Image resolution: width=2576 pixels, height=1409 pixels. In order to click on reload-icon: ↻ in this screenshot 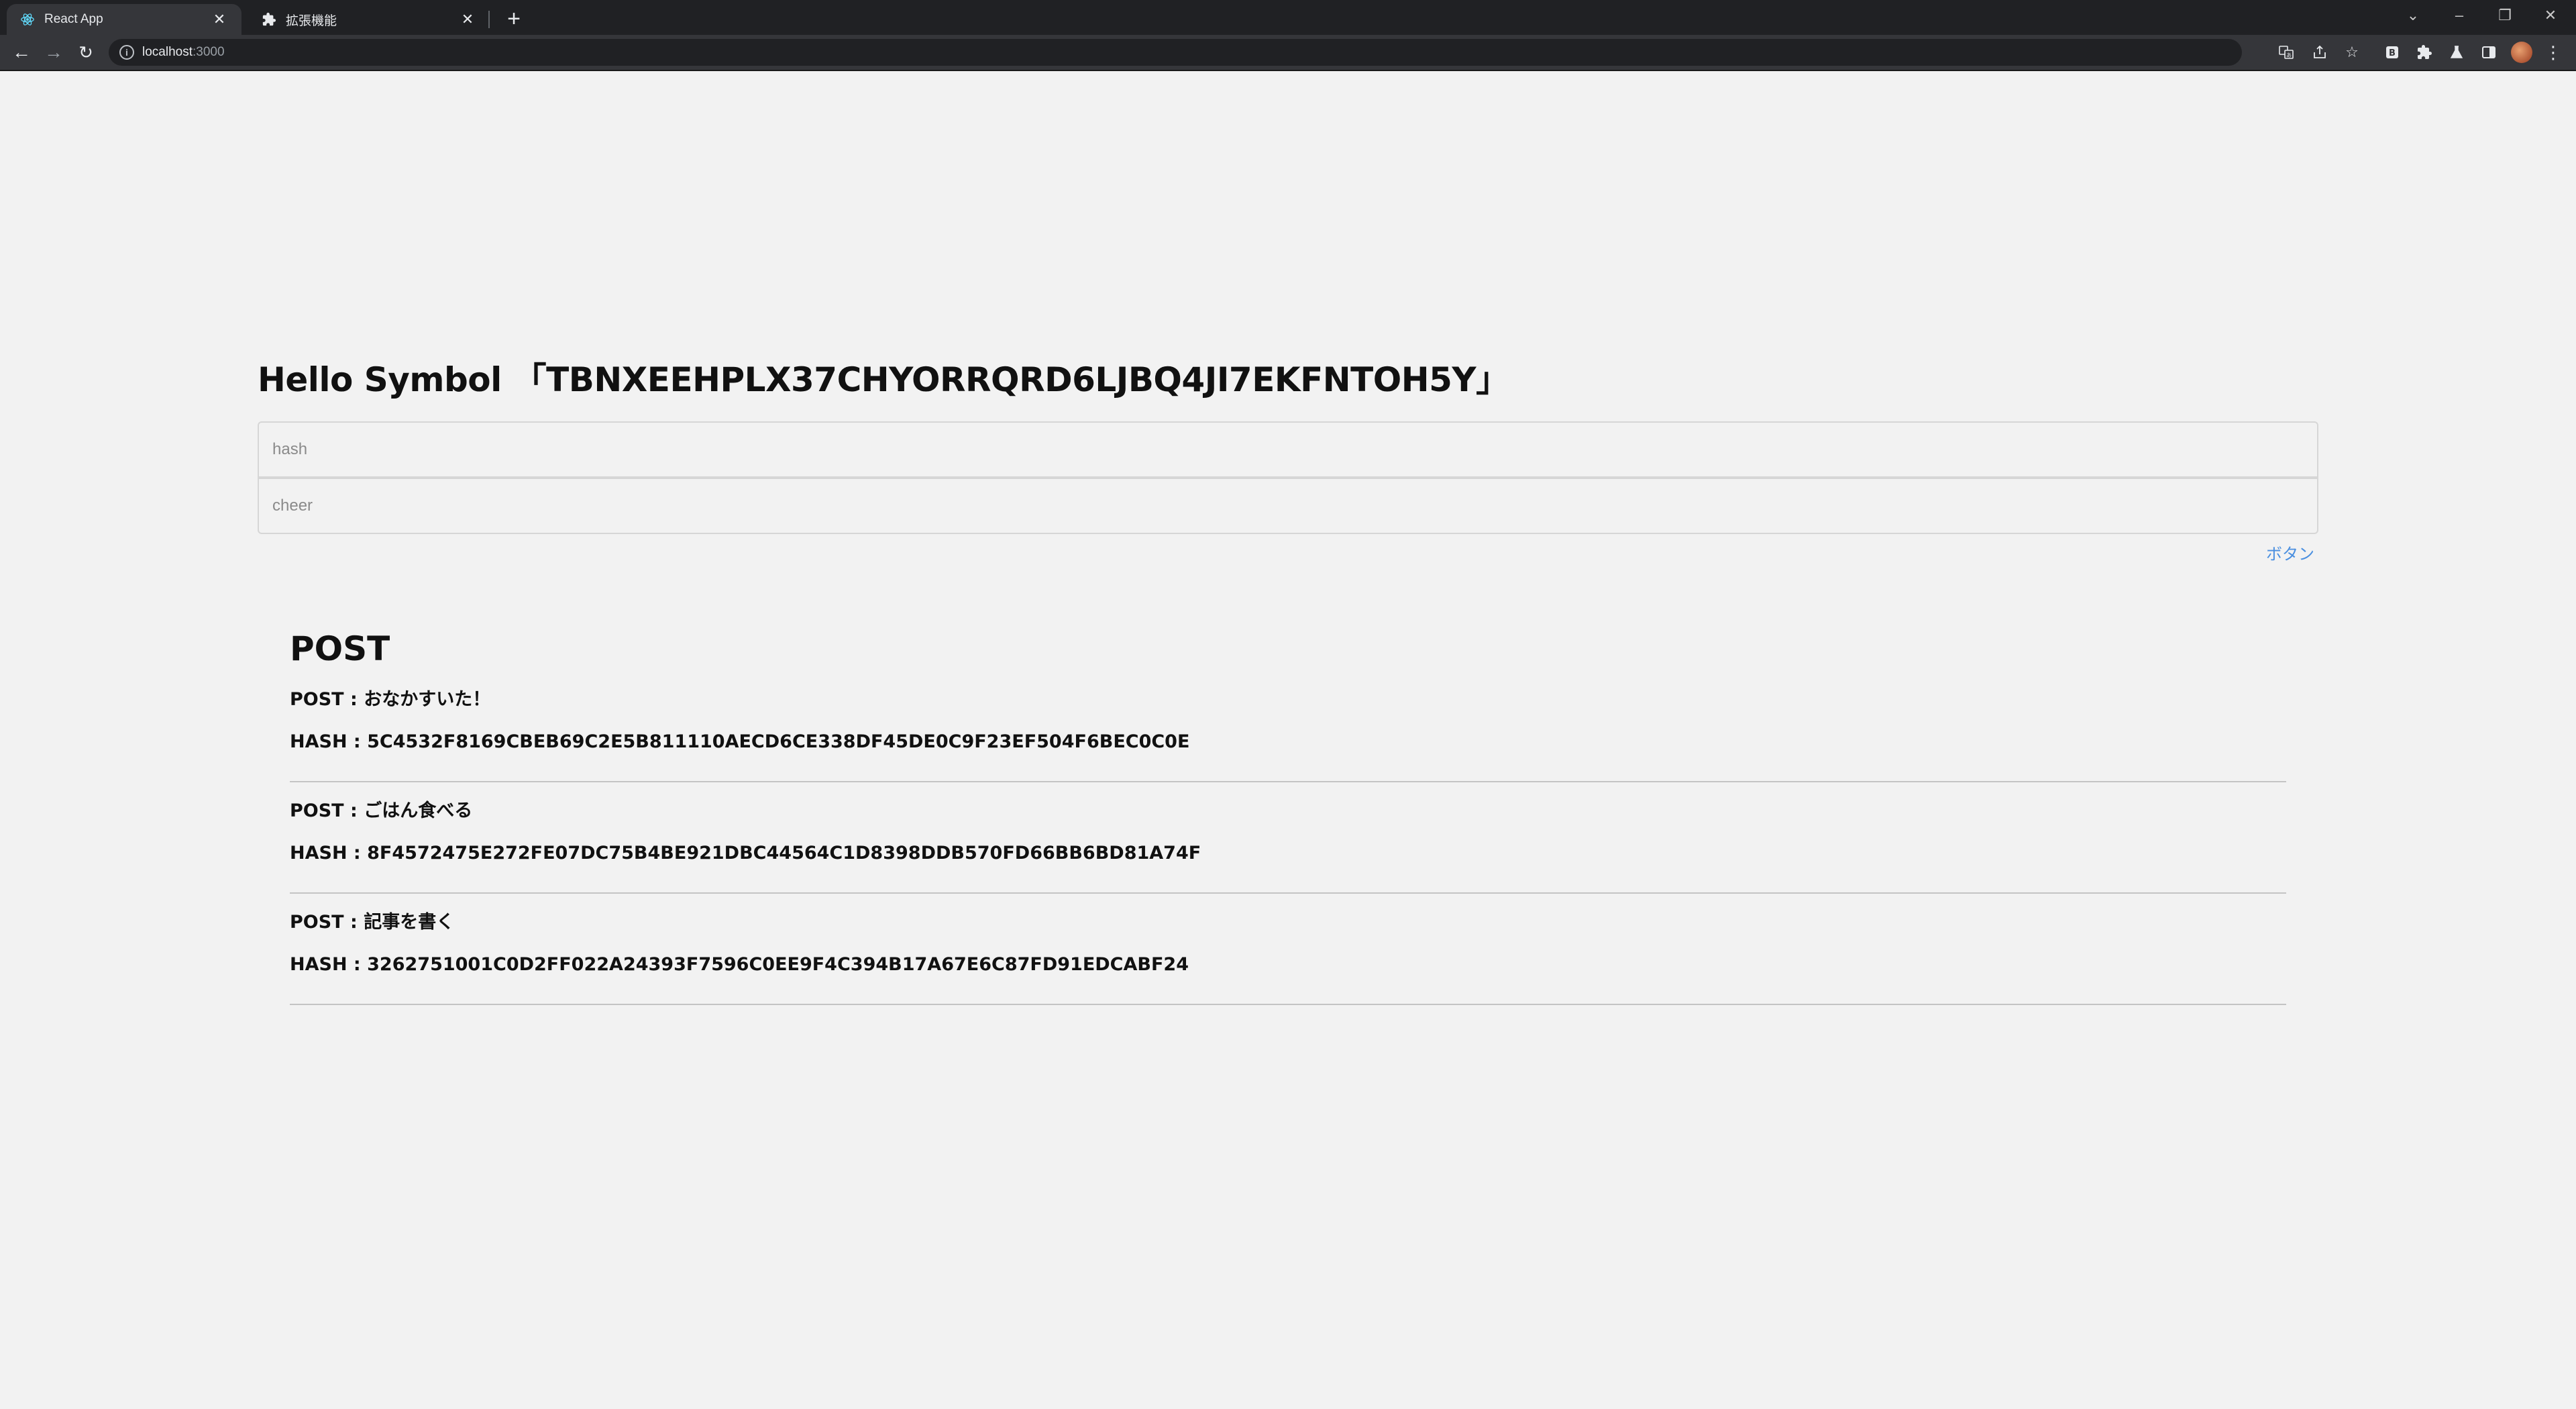, I will do `click(86, 52)`.